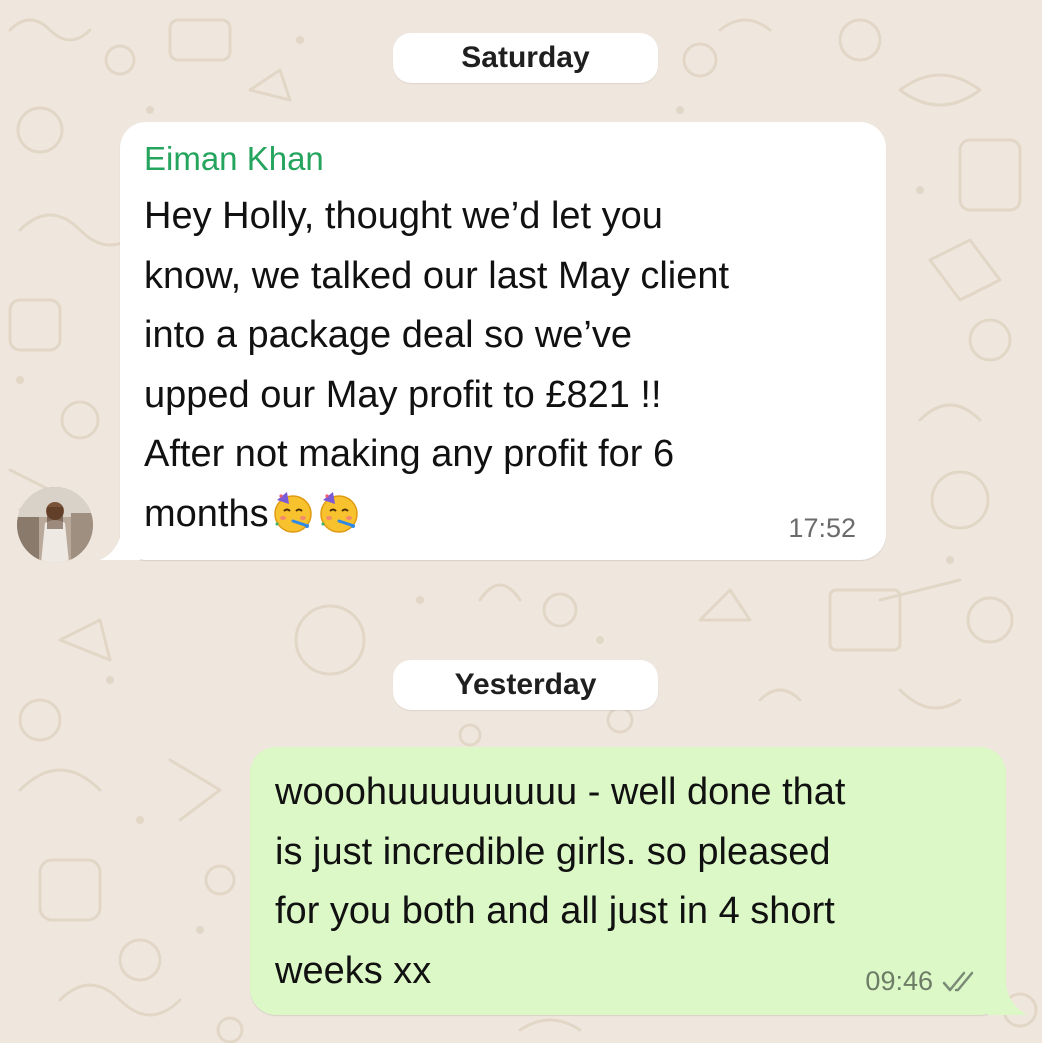 The height and width of the screenshot is (1043, 1042). What do you see at coordinates (525, 58) in the screenshot?
I see `date-separator-saturday: Saturday` at bounding box center [525, 58].